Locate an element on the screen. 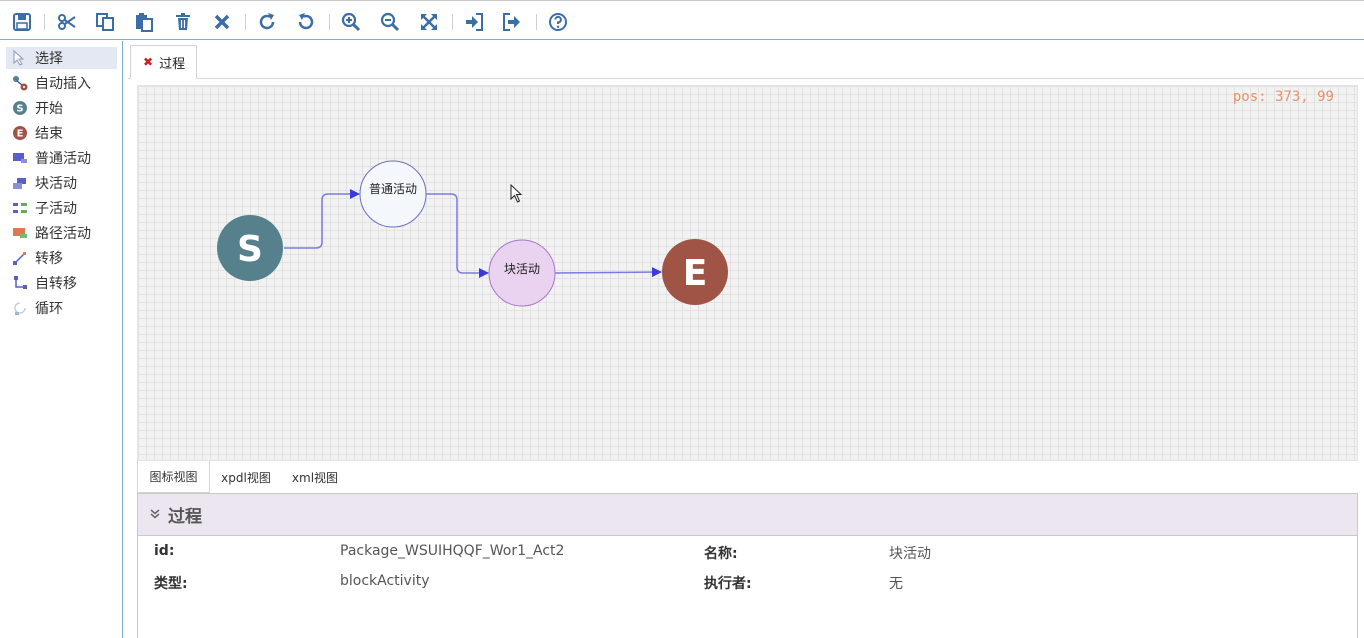  document-tabbar: ✖ 过程 is located at coordinates (746, 60).